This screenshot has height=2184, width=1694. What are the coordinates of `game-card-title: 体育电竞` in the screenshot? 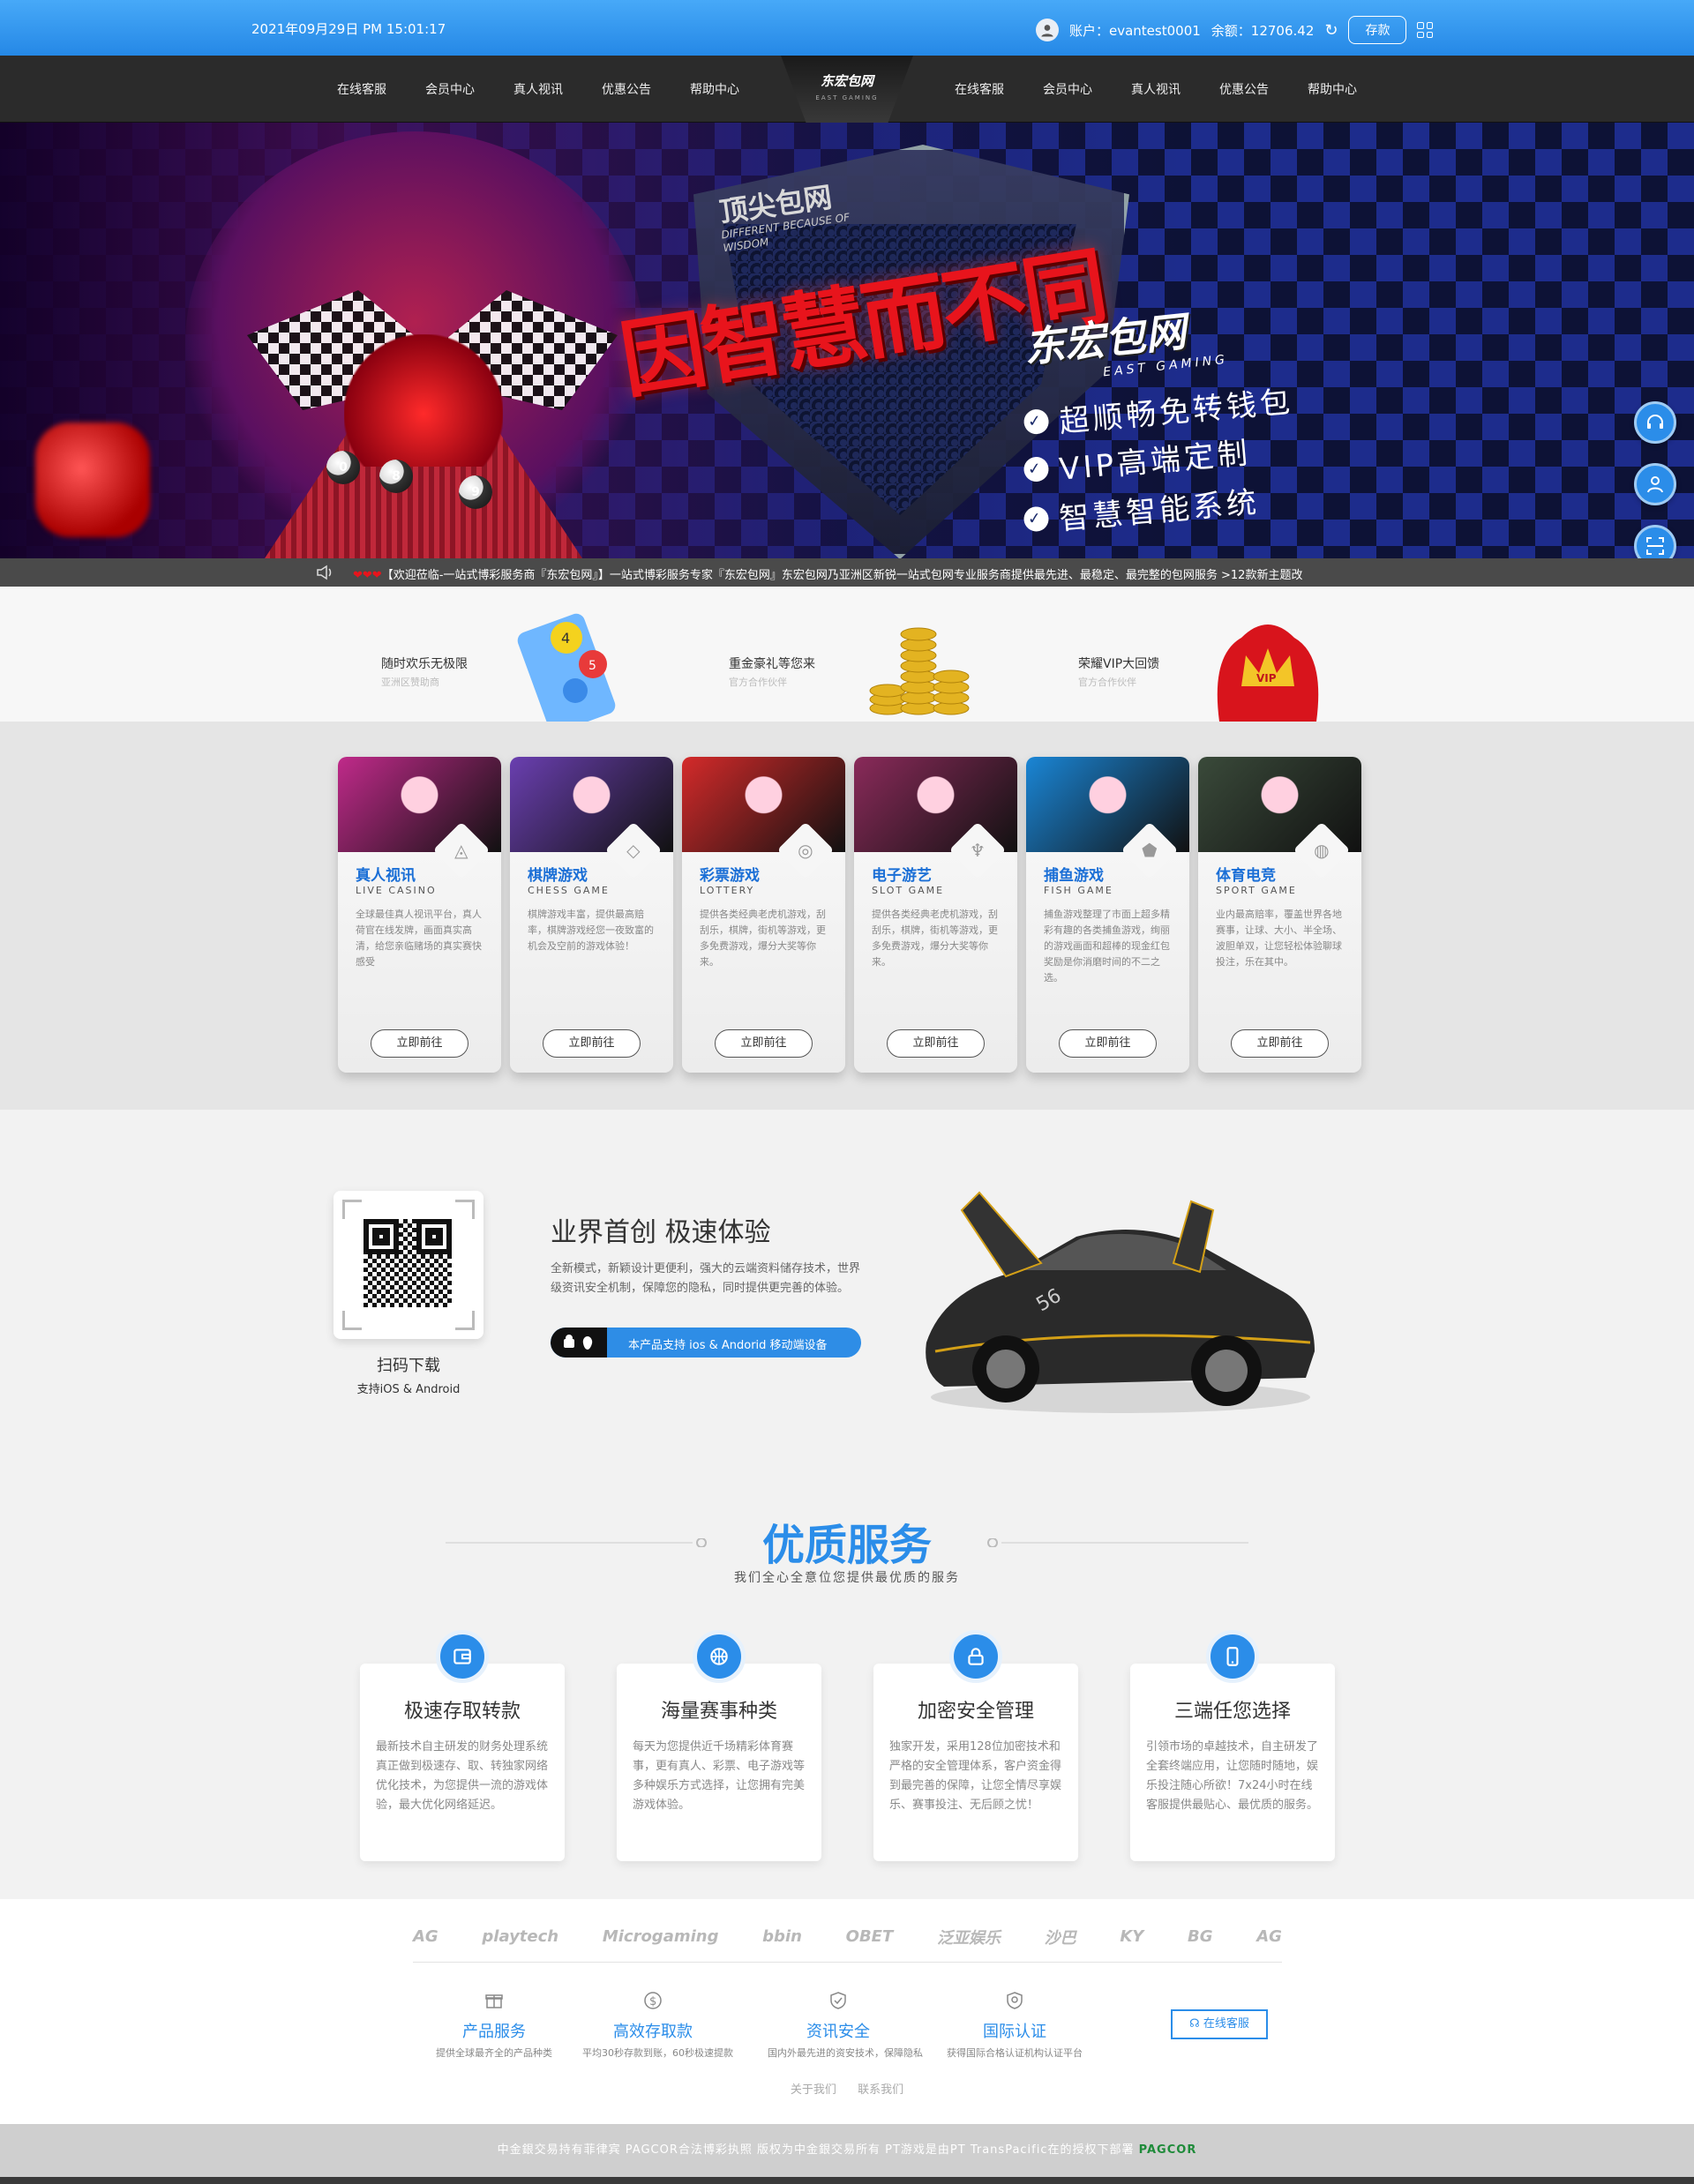 It's located at (1246, 876).